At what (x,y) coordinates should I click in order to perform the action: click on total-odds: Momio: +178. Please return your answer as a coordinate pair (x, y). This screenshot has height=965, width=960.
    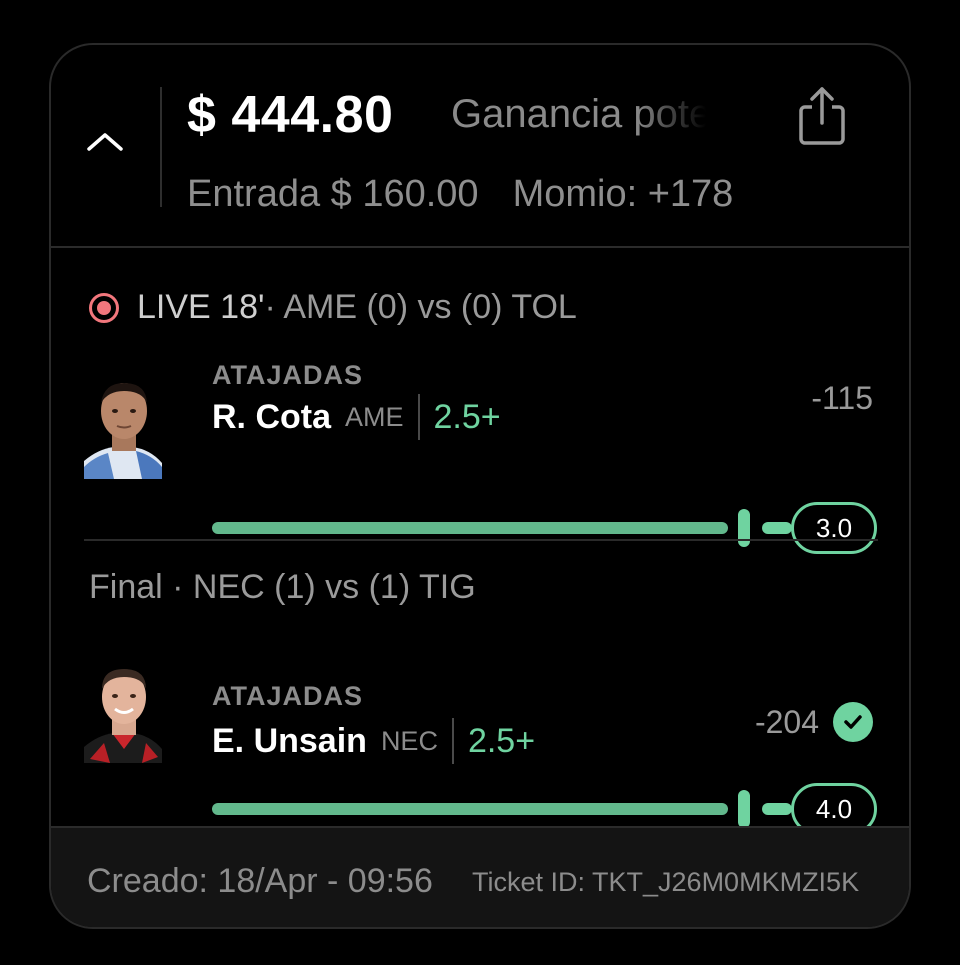
    Looking at the image, I should click on (623, 194).